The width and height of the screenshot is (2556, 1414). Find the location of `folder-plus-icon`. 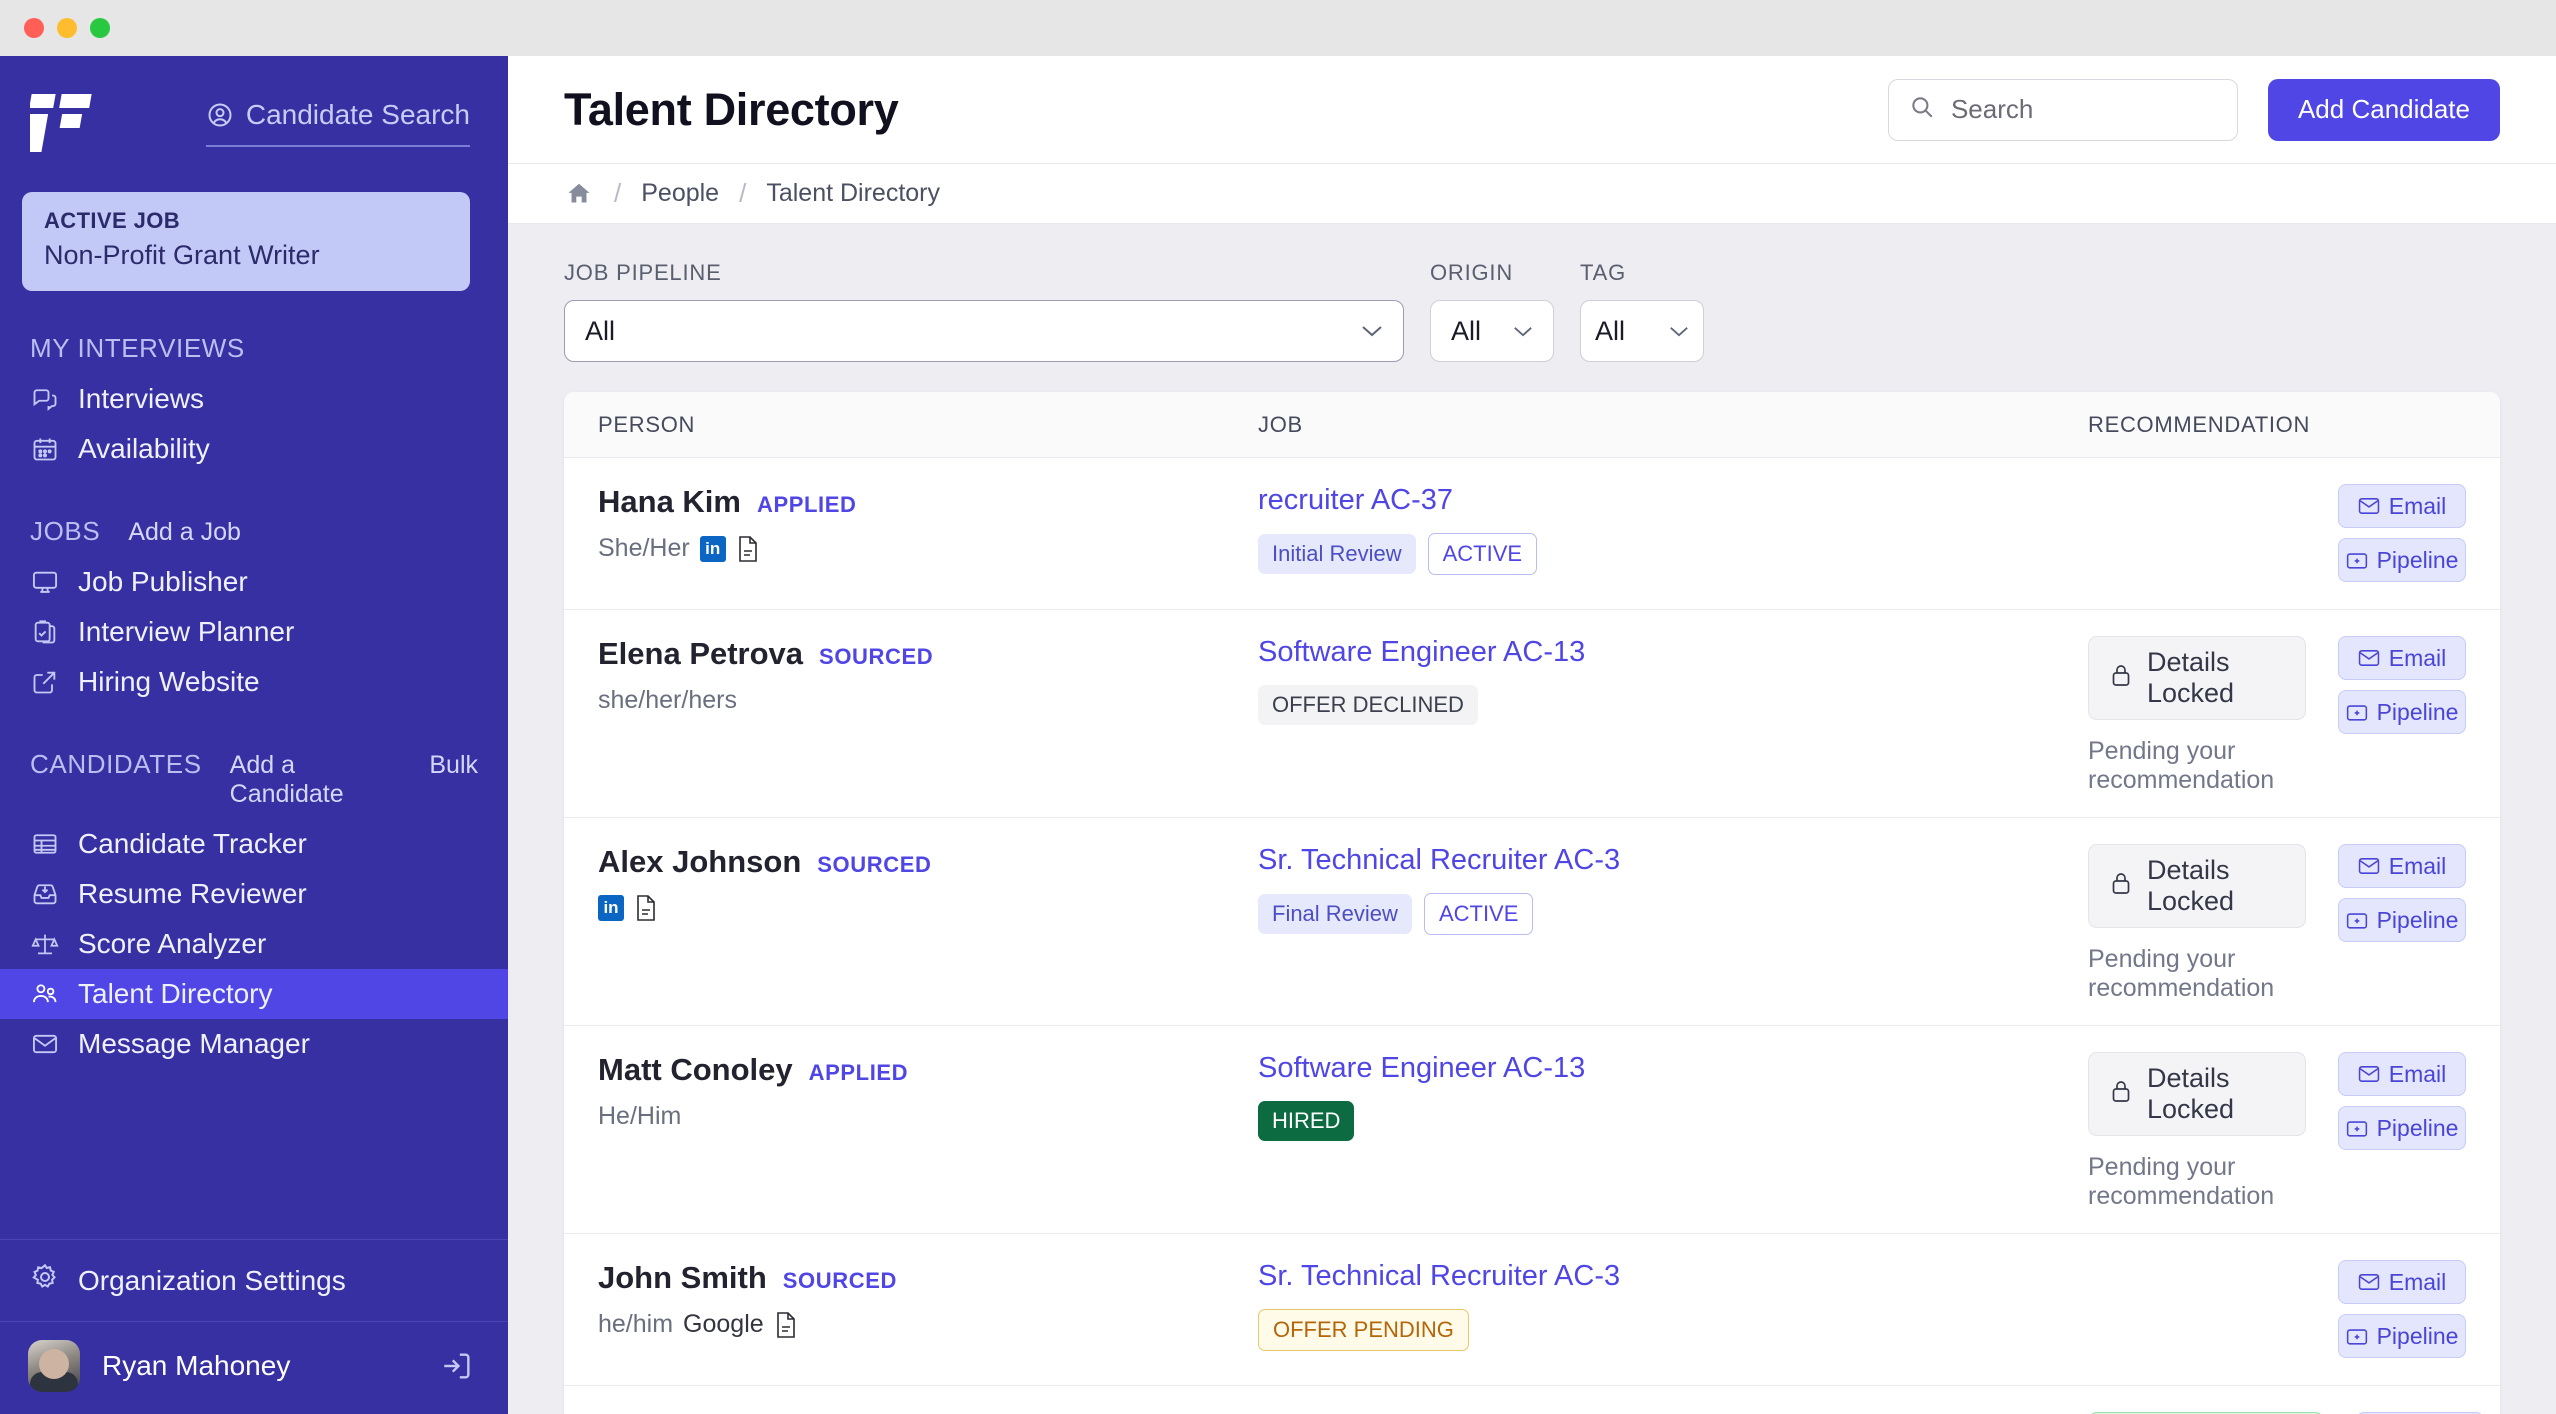

folder-plus-icon is located at coordinates (2357, 560).